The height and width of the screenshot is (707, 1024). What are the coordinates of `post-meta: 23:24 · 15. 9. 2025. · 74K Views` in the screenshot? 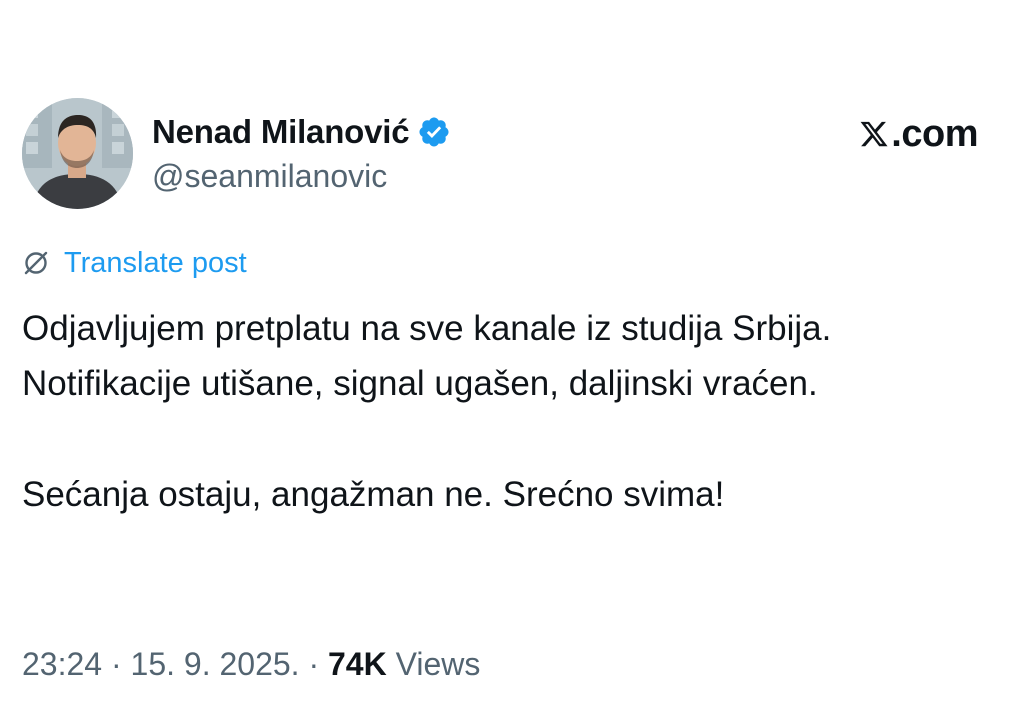 It's located at (251, 664).